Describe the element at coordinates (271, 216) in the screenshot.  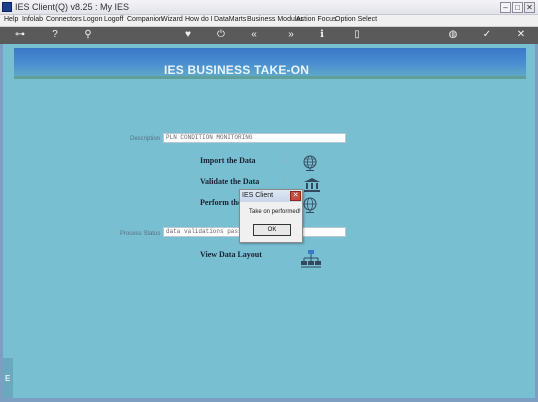
I see `message-dialog: IES Client ✕ Take on performed! OK` at that location.